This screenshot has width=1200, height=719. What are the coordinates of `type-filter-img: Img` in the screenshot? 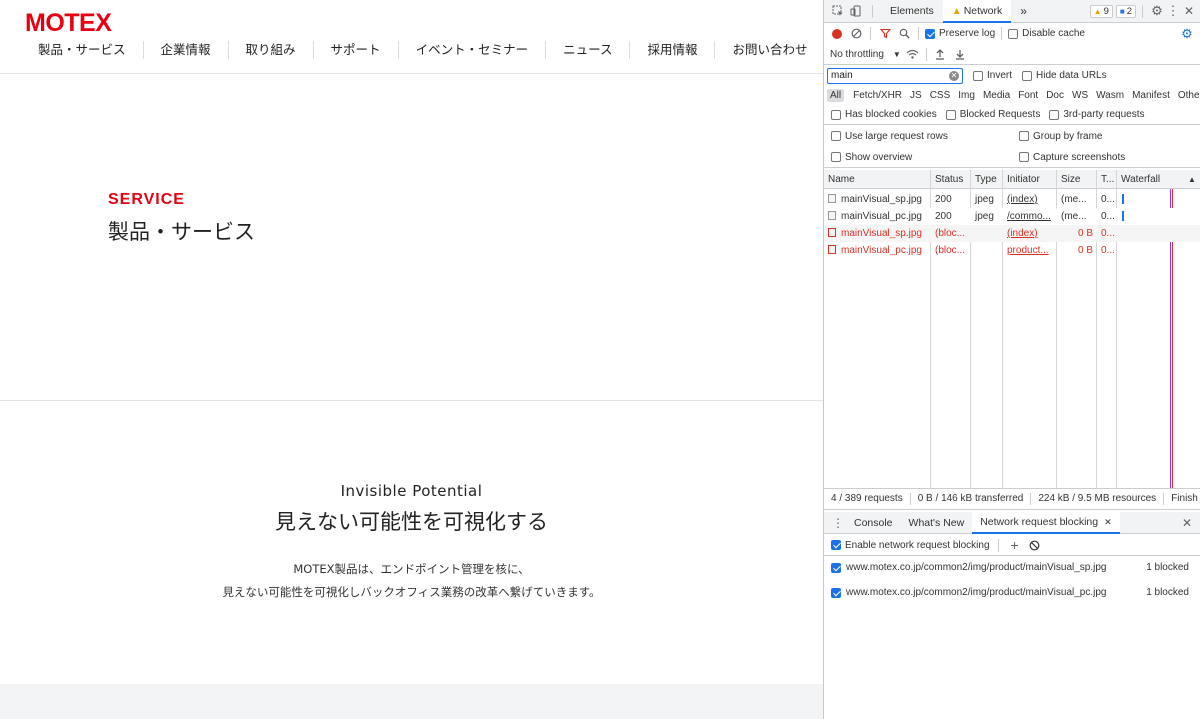 It's located at (966, 95).